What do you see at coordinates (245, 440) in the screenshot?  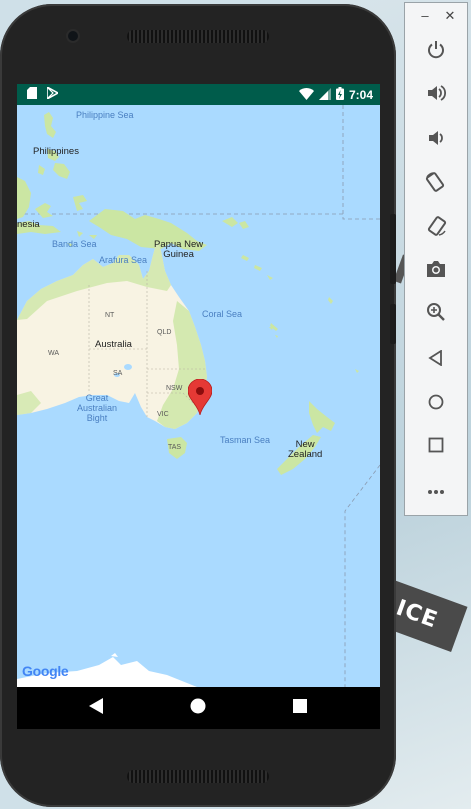 I see `label-tasman-sea: Tasman Sea` at bounding box center [245, 440].